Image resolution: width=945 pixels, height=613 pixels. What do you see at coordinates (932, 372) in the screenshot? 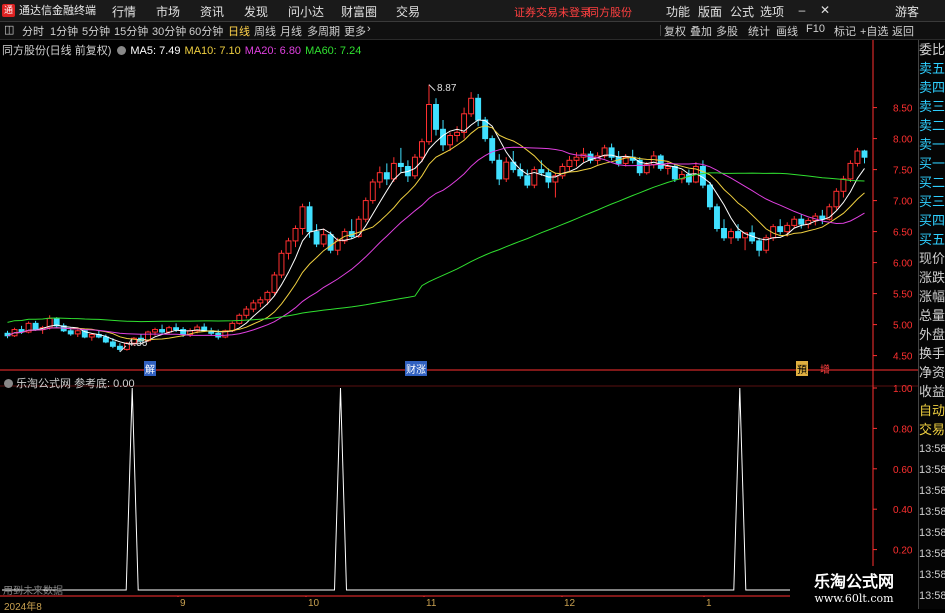
I see `quote-label-17: 净资` at bounding box center [932, 372].